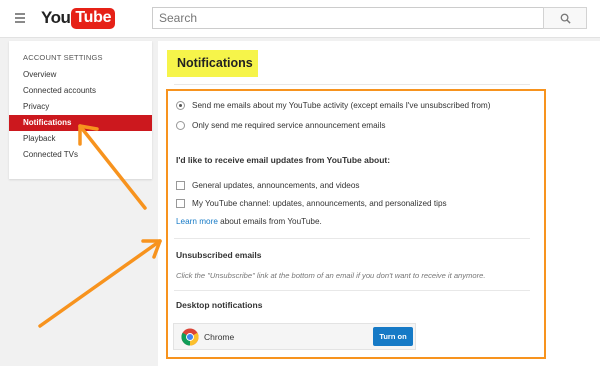 This screenshot has width=600, height=366. Describe the element at coordinates (352, 84) in the screenshot. I see `divider` at that location.